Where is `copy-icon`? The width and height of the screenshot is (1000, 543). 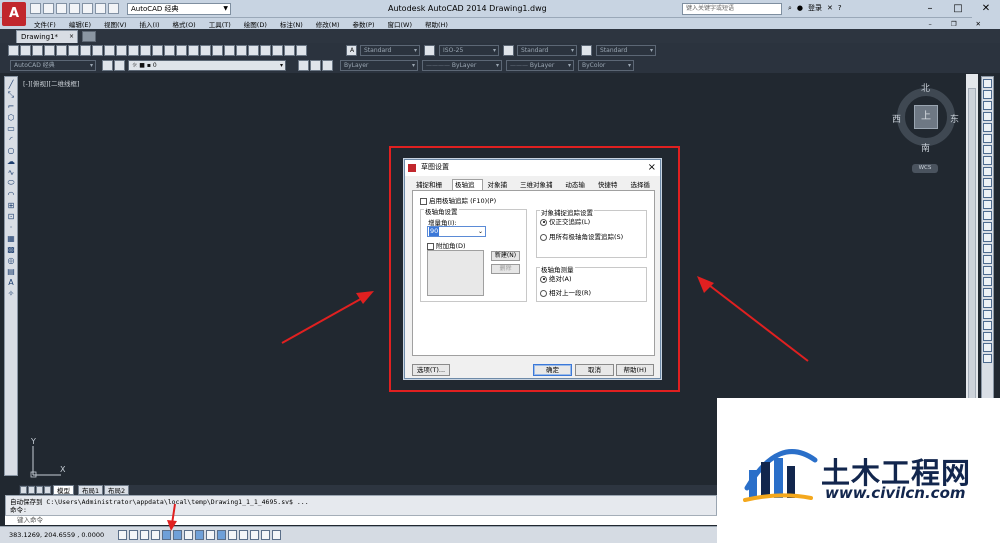 copy-icon is located at coordinates (109, 50).